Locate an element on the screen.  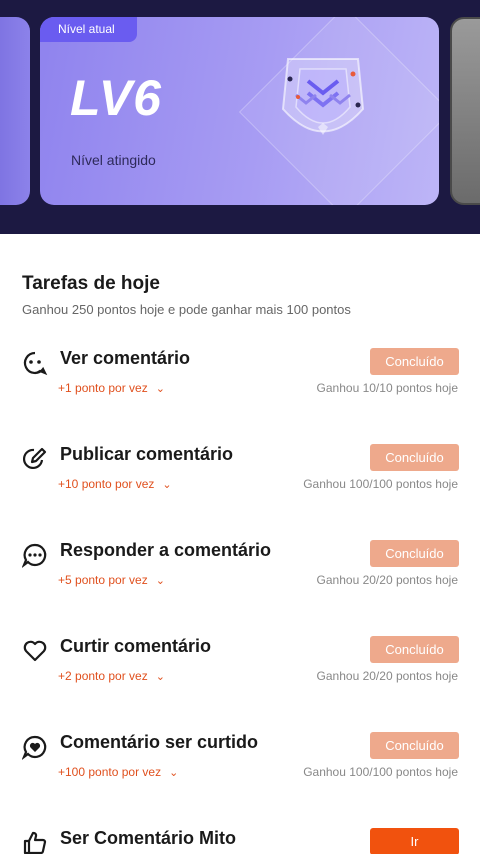
chat-eye-icon is located at coordinates (35, 363).